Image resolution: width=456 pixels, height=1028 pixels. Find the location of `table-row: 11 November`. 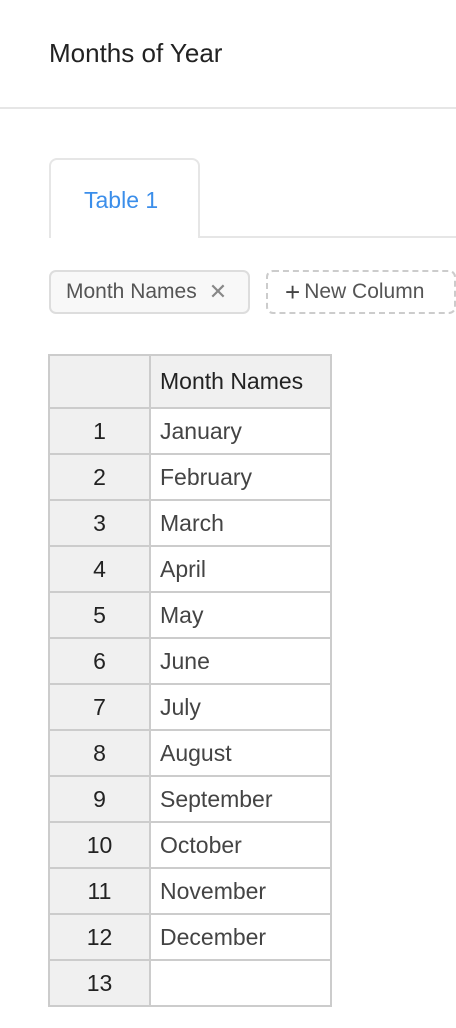

table-row: 11 November is located at coordinates (190, 891).